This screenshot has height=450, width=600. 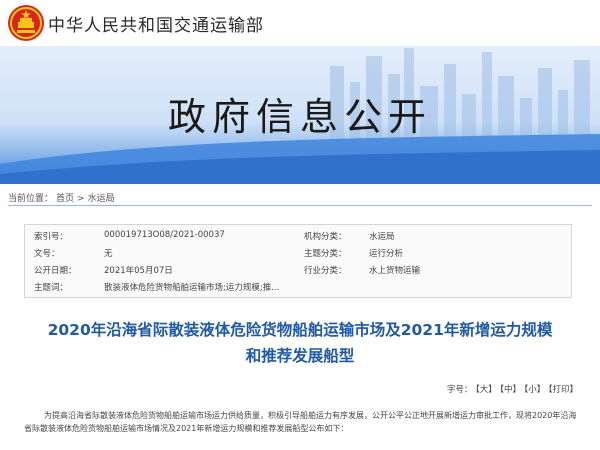 I want to click on info-value: 水运局, so click(x=382, y=237).